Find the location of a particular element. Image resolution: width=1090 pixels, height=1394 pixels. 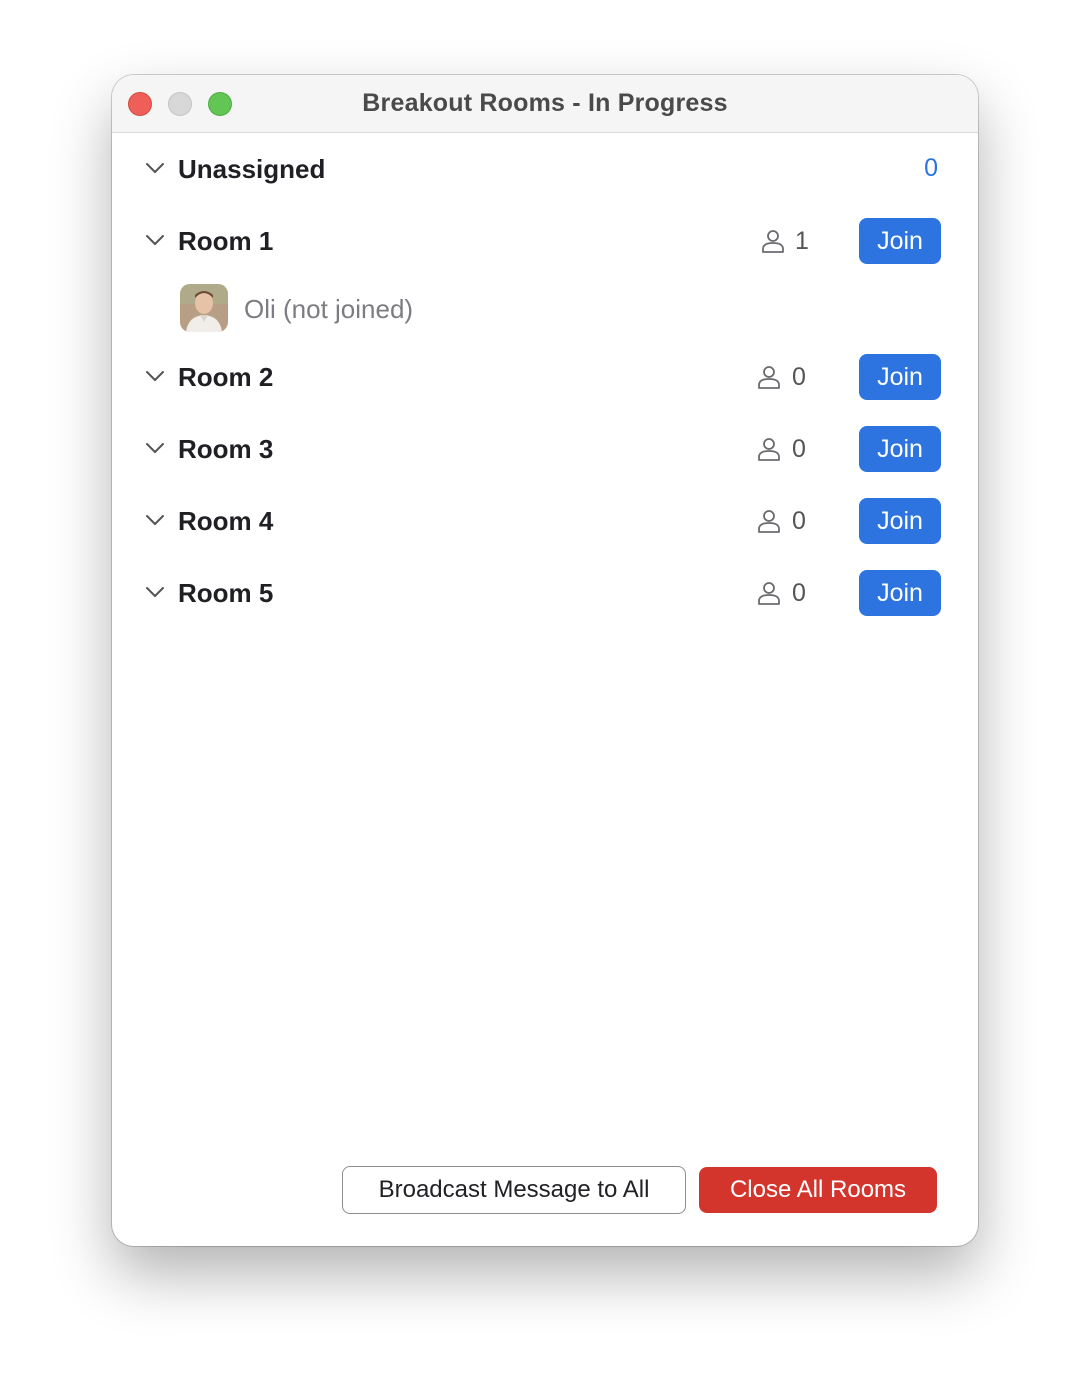

room-label: Room 1 is located at coordinates (226, 241).